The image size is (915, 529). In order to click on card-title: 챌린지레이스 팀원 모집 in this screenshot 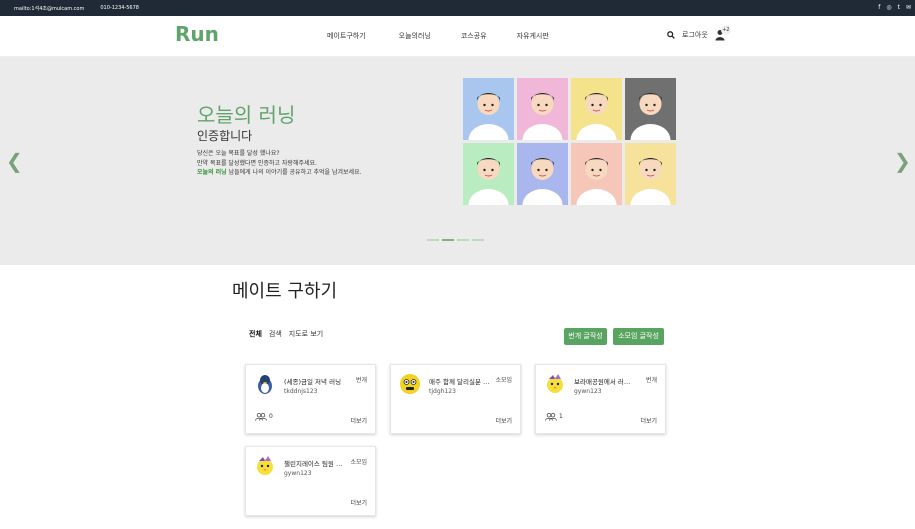, I will do `click(315, 463)`.